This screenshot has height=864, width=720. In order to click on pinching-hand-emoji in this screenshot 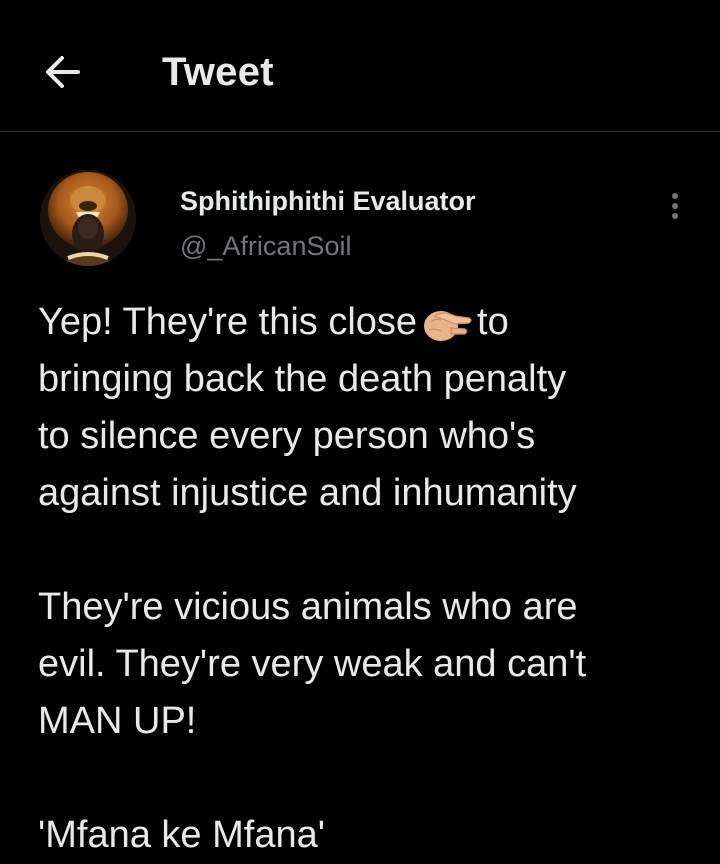, I will do `click(447, 324)`.